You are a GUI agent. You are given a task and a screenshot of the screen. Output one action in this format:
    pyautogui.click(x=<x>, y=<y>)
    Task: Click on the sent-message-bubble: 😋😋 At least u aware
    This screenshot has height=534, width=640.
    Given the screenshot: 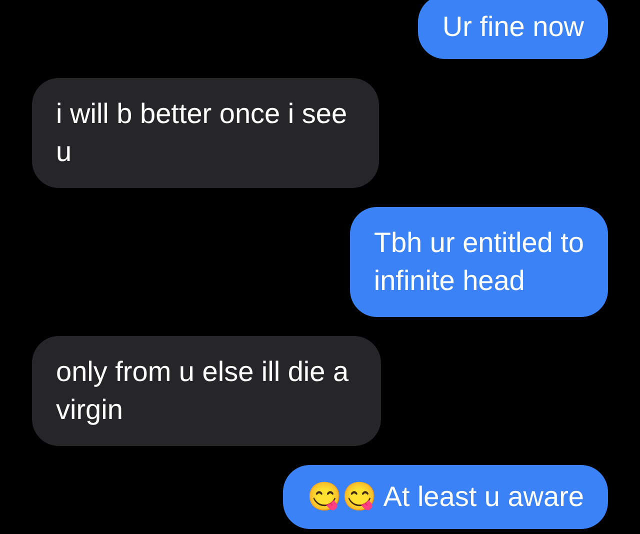 What is the action you would take?
    pyautogui.click(x=445, y=497)
    